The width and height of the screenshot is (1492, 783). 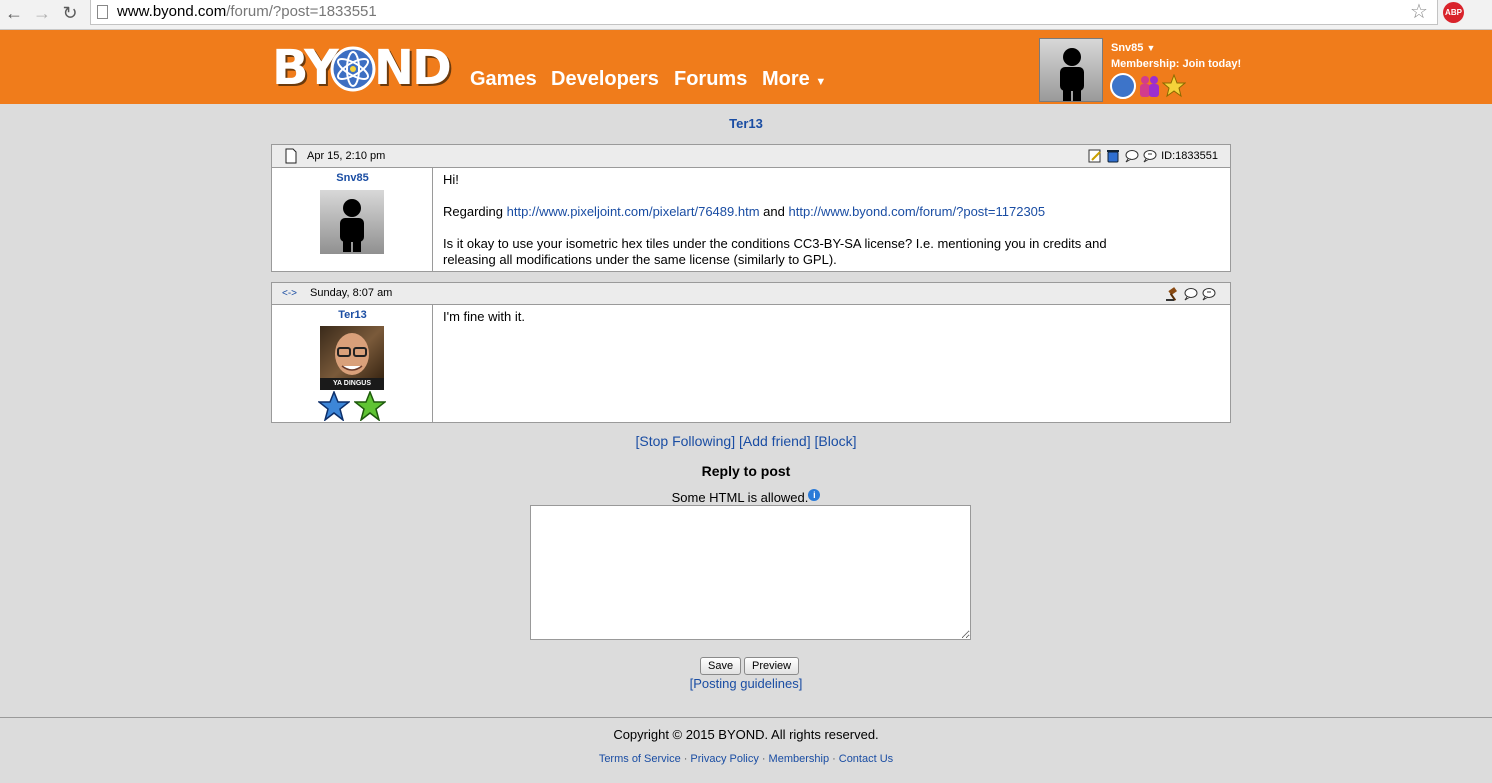 I want to click on posting-guidelines-link: [Posting guidelines], so click(x=746, y=683).